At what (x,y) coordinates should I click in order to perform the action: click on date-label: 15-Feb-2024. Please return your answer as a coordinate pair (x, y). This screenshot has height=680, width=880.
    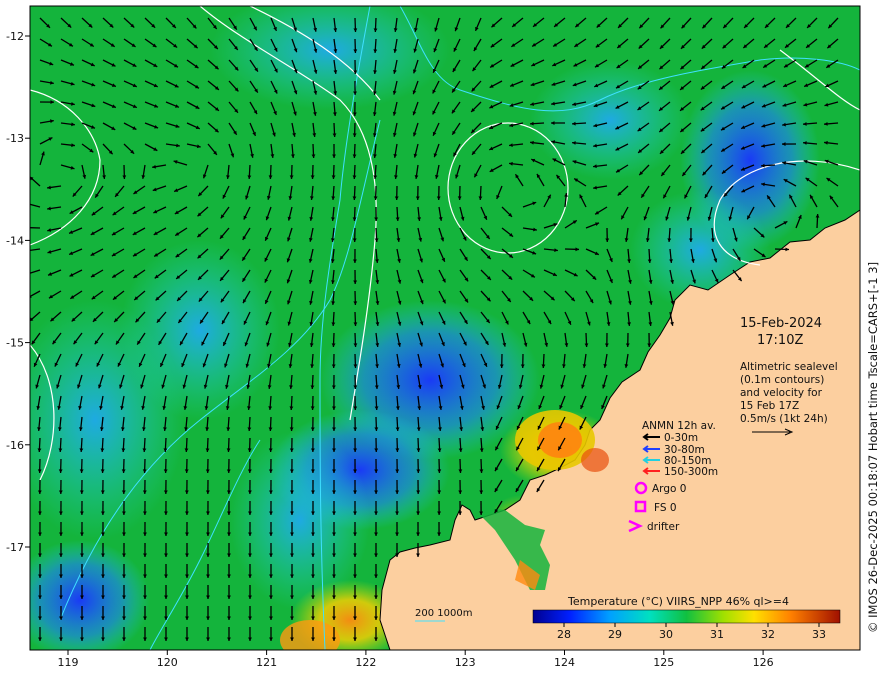
    Looking at the image, I should click on (781, 323).